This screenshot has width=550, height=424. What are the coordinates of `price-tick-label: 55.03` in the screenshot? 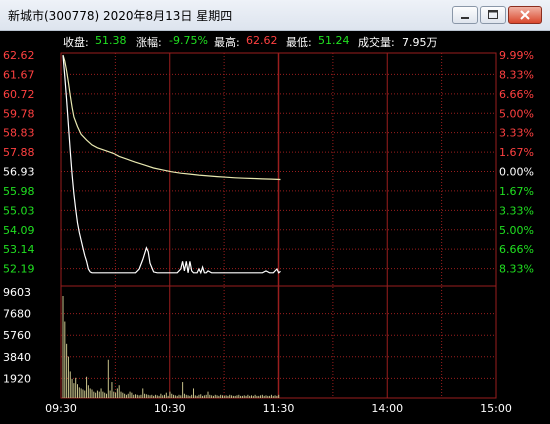 It's located at (19, 210).